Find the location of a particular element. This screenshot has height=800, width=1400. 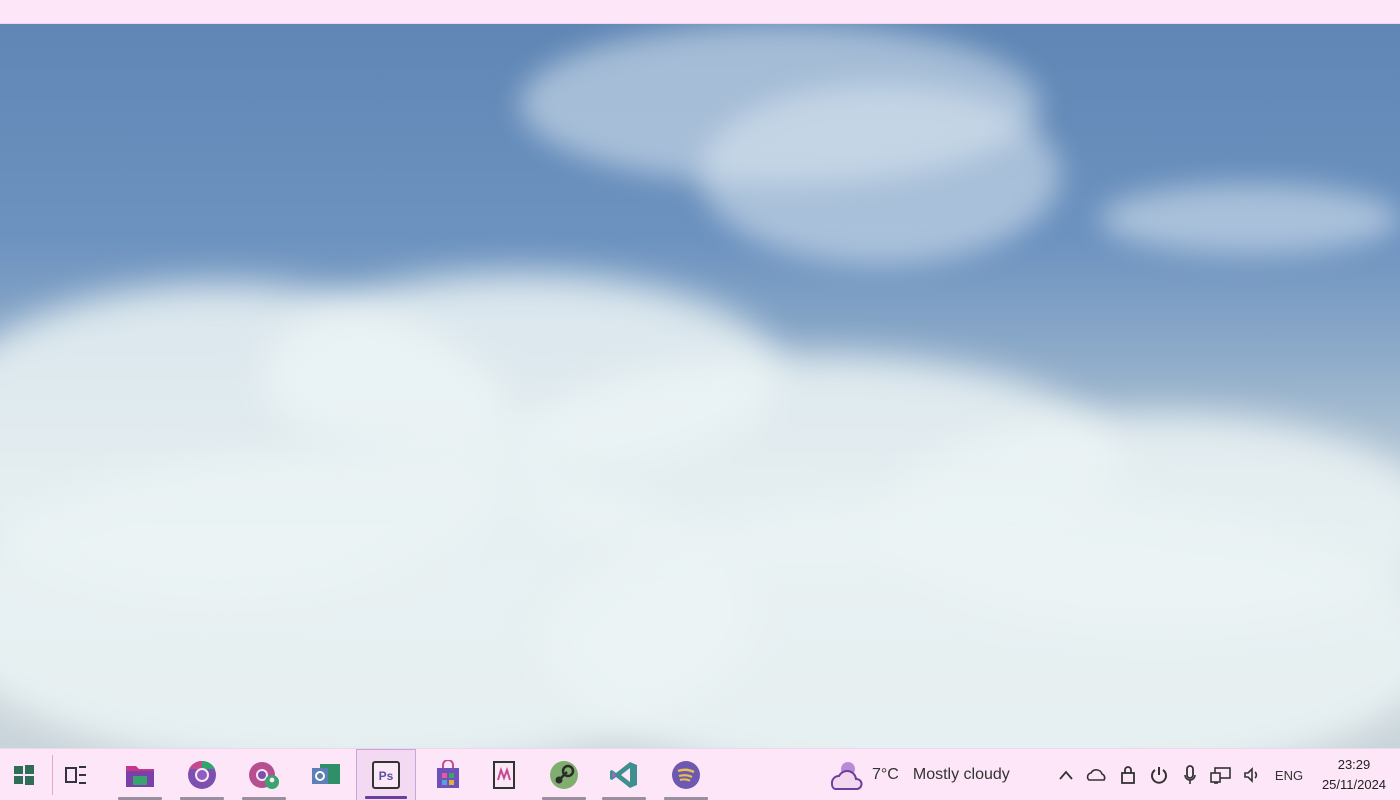

weather-temperature: 7°C is located at coordinates (885, 774).